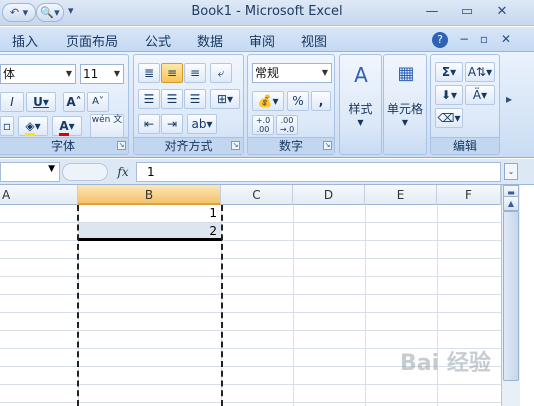 The height and width of the screenshot is (406, 534). I want to click on orientation-icon: ab▾, so click(202, 124).